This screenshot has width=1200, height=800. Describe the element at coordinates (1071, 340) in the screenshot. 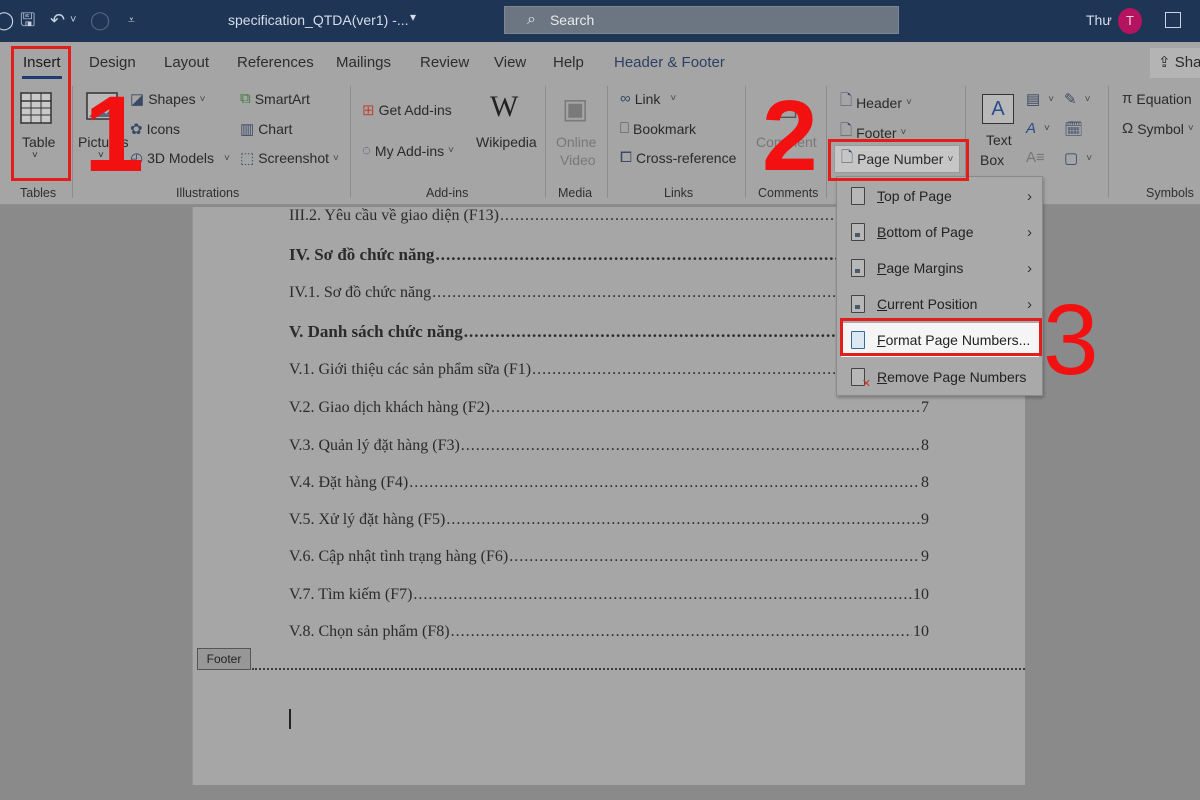

I see `step3-number: 3` at that location.